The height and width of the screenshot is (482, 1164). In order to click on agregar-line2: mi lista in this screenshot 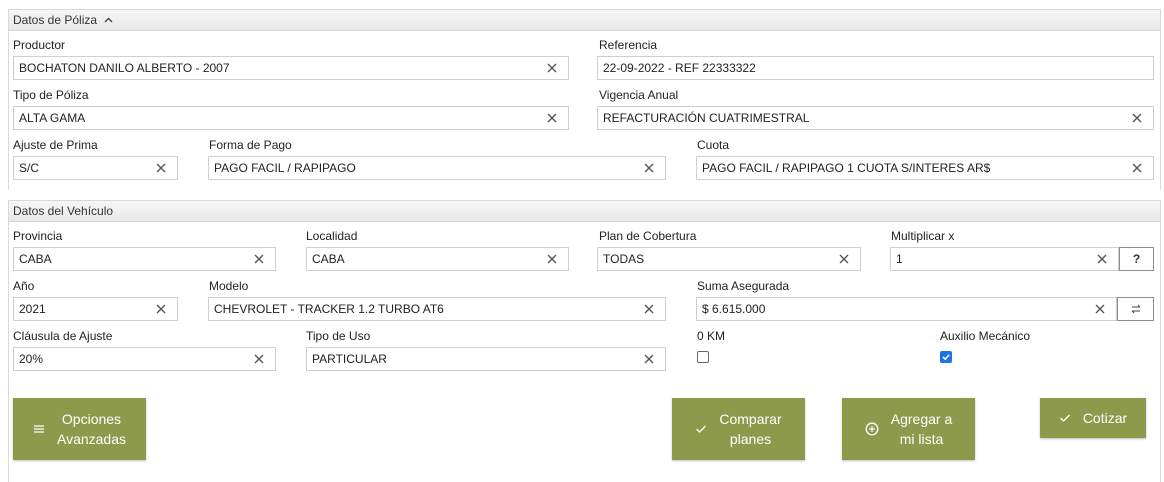, I will do `click(921, 439)`.